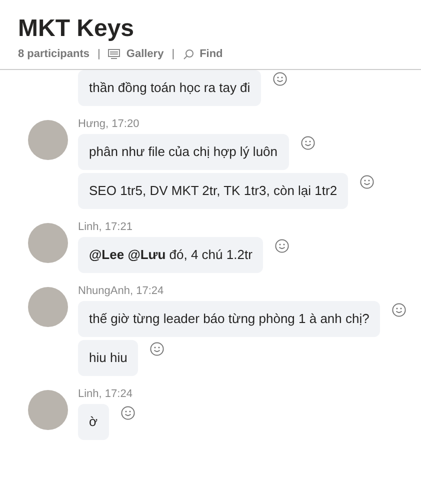 This screenshot has height=482, width=421. What do you see at coordinates (188, 54) in the screenshot?
I see `search-icon` at bounding box center [188, 54].